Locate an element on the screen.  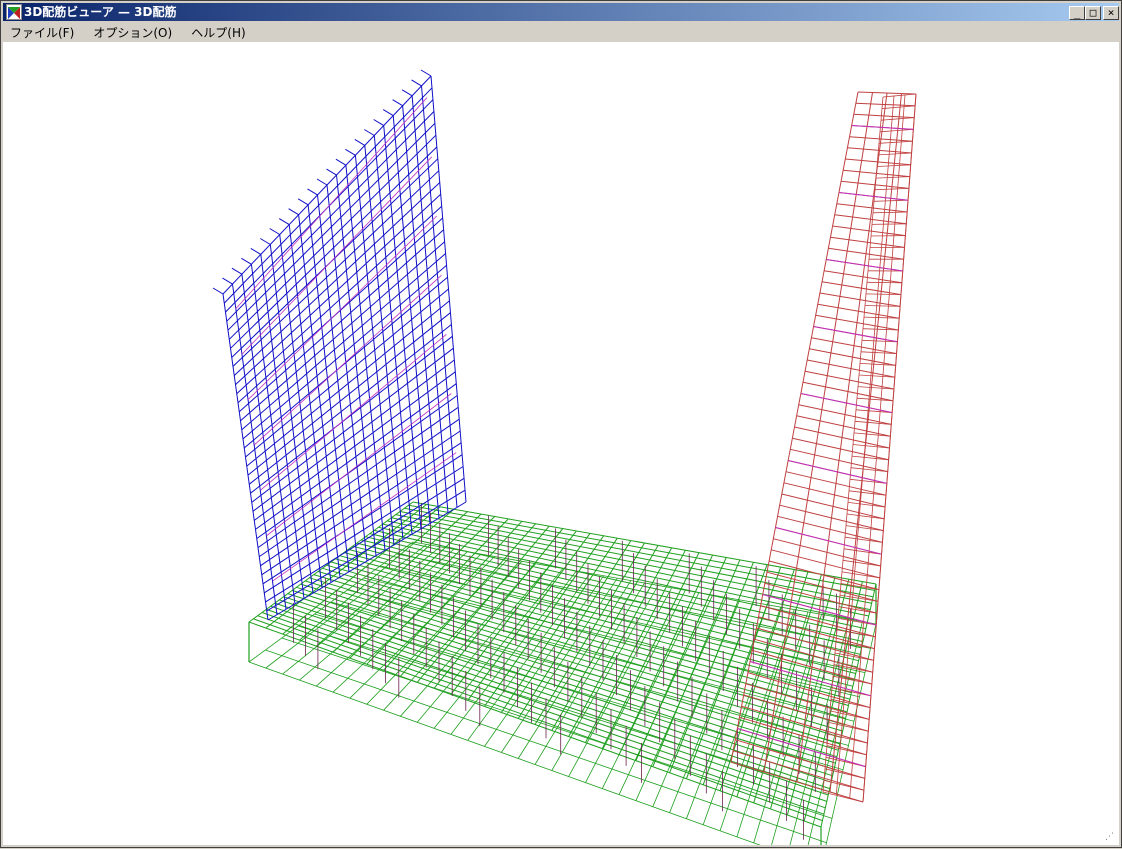
minimize-button: _ is located at coordinates (1077, 13).